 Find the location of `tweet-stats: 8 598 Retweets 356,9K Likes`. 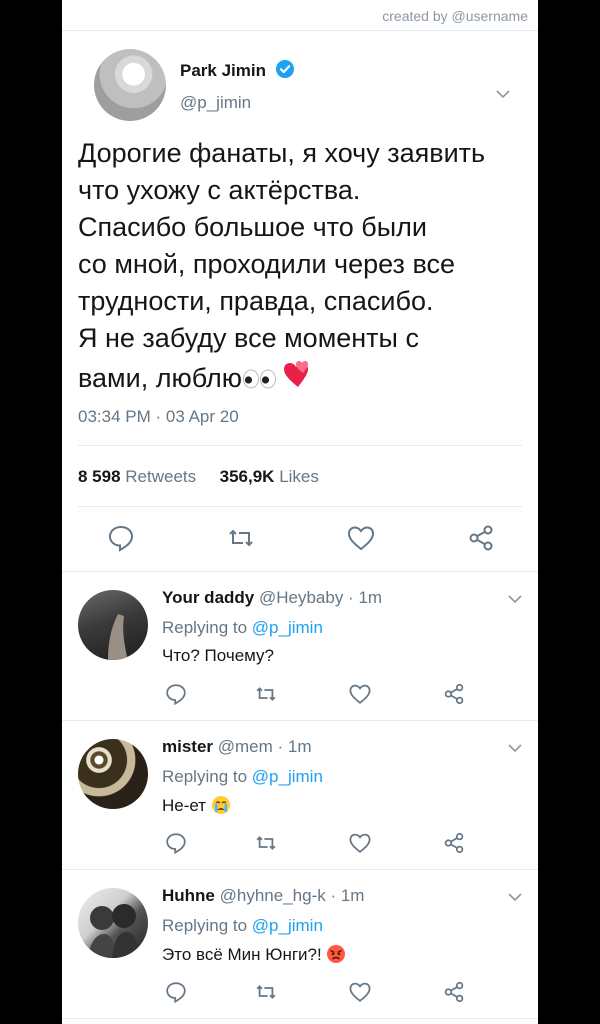

tweet-stats: 8 598 Retweets 356,9K Likes is located at coordinates (300, 476).